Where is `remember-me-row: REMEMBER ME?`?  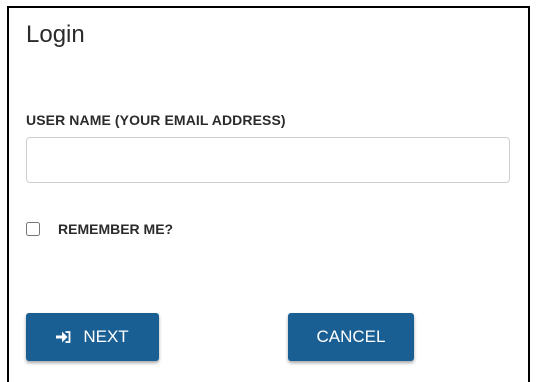
remember-me-row: REMEMBER ME? is located at coordinates (99, 229).